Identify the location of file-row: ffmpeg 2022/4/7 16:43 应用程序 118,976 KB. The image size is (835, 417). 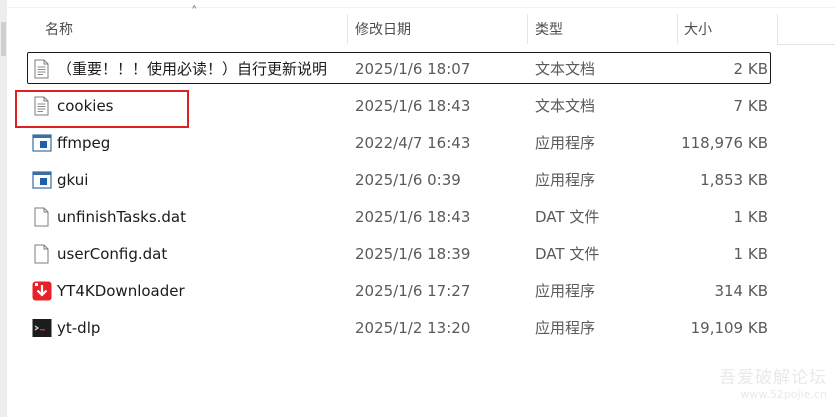
(421, 143).